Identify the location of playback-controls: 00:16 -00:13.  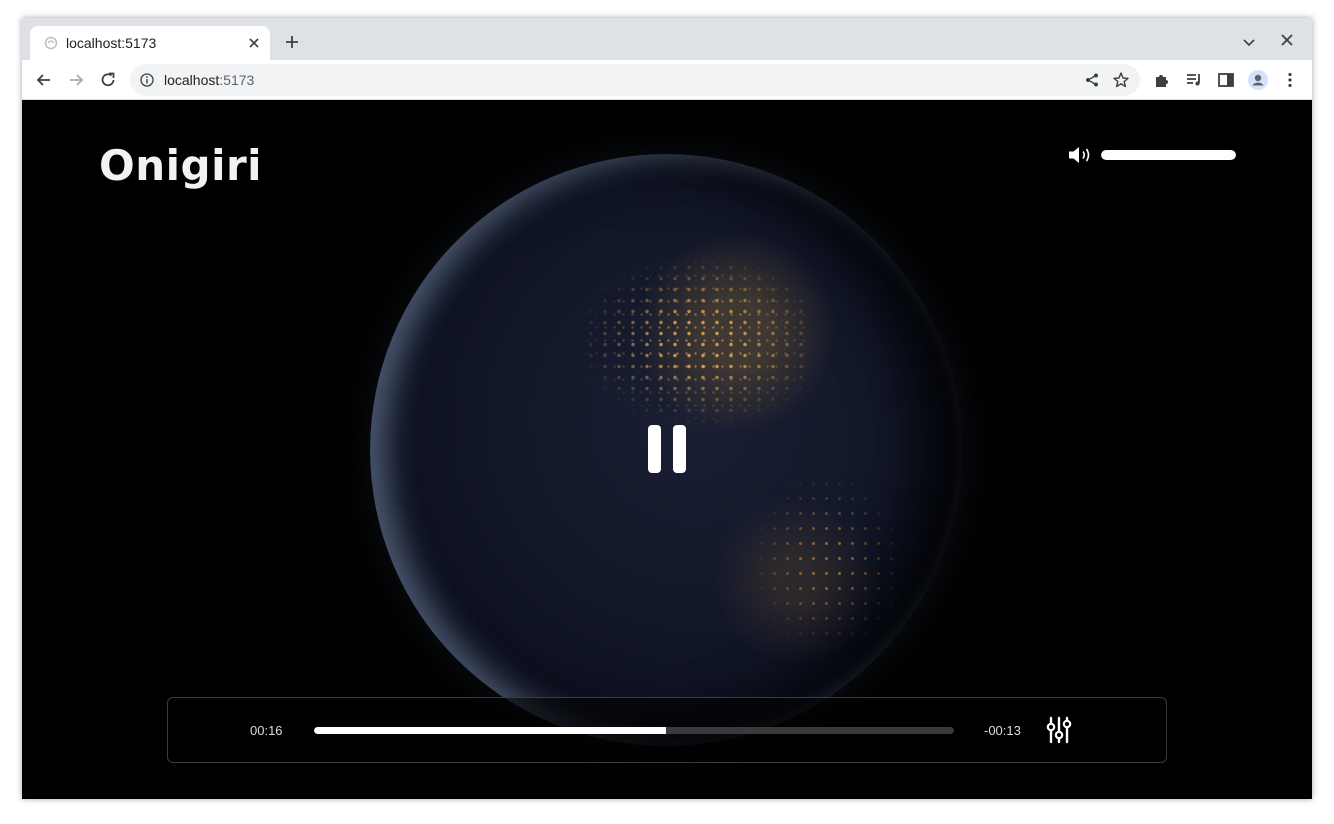
(667, 730).